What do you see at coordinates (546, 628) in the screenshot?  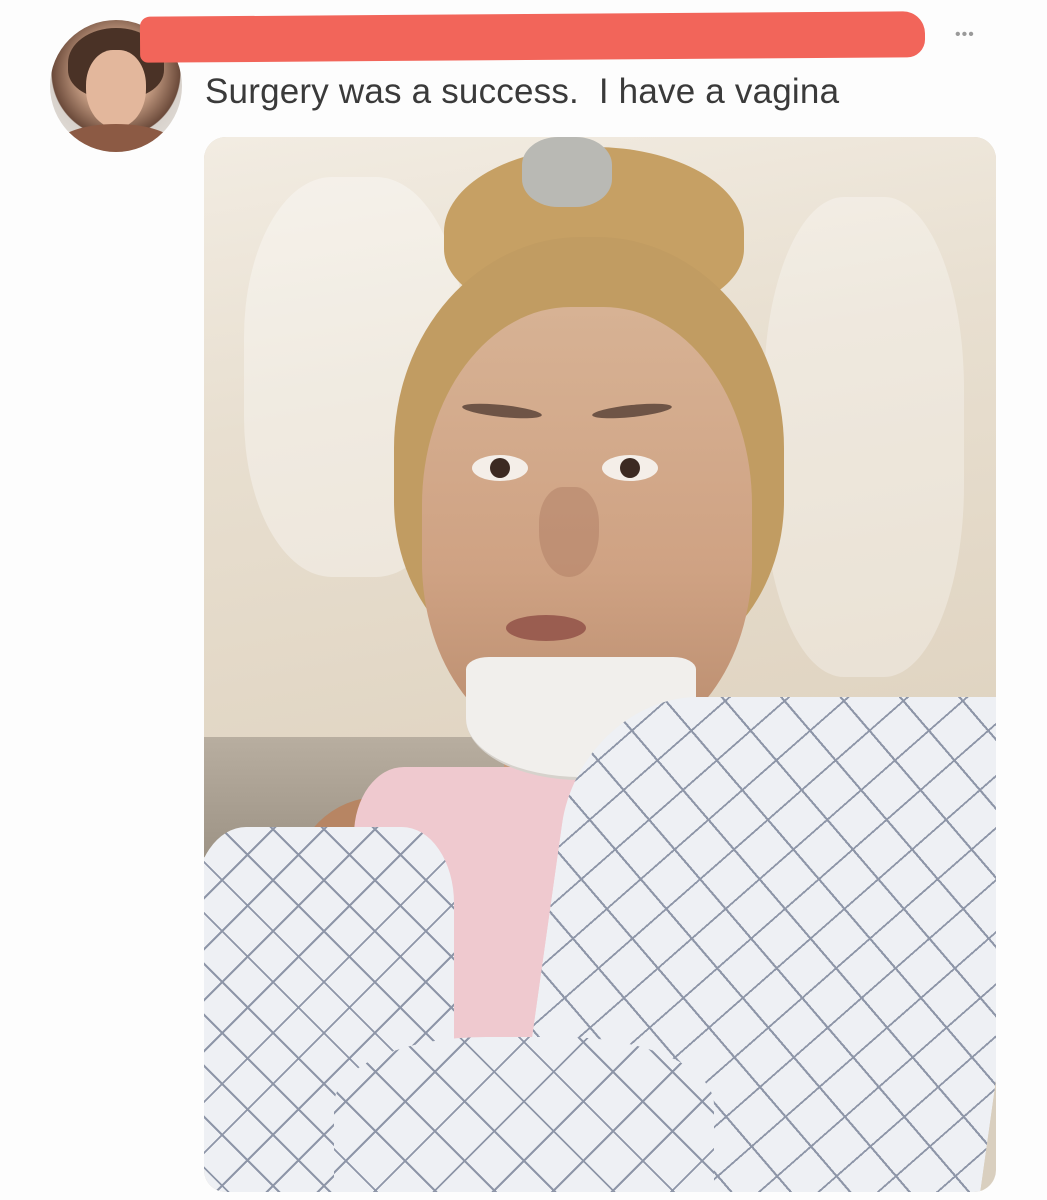 I see `photo-mouth` at bounding box center [546, 628].